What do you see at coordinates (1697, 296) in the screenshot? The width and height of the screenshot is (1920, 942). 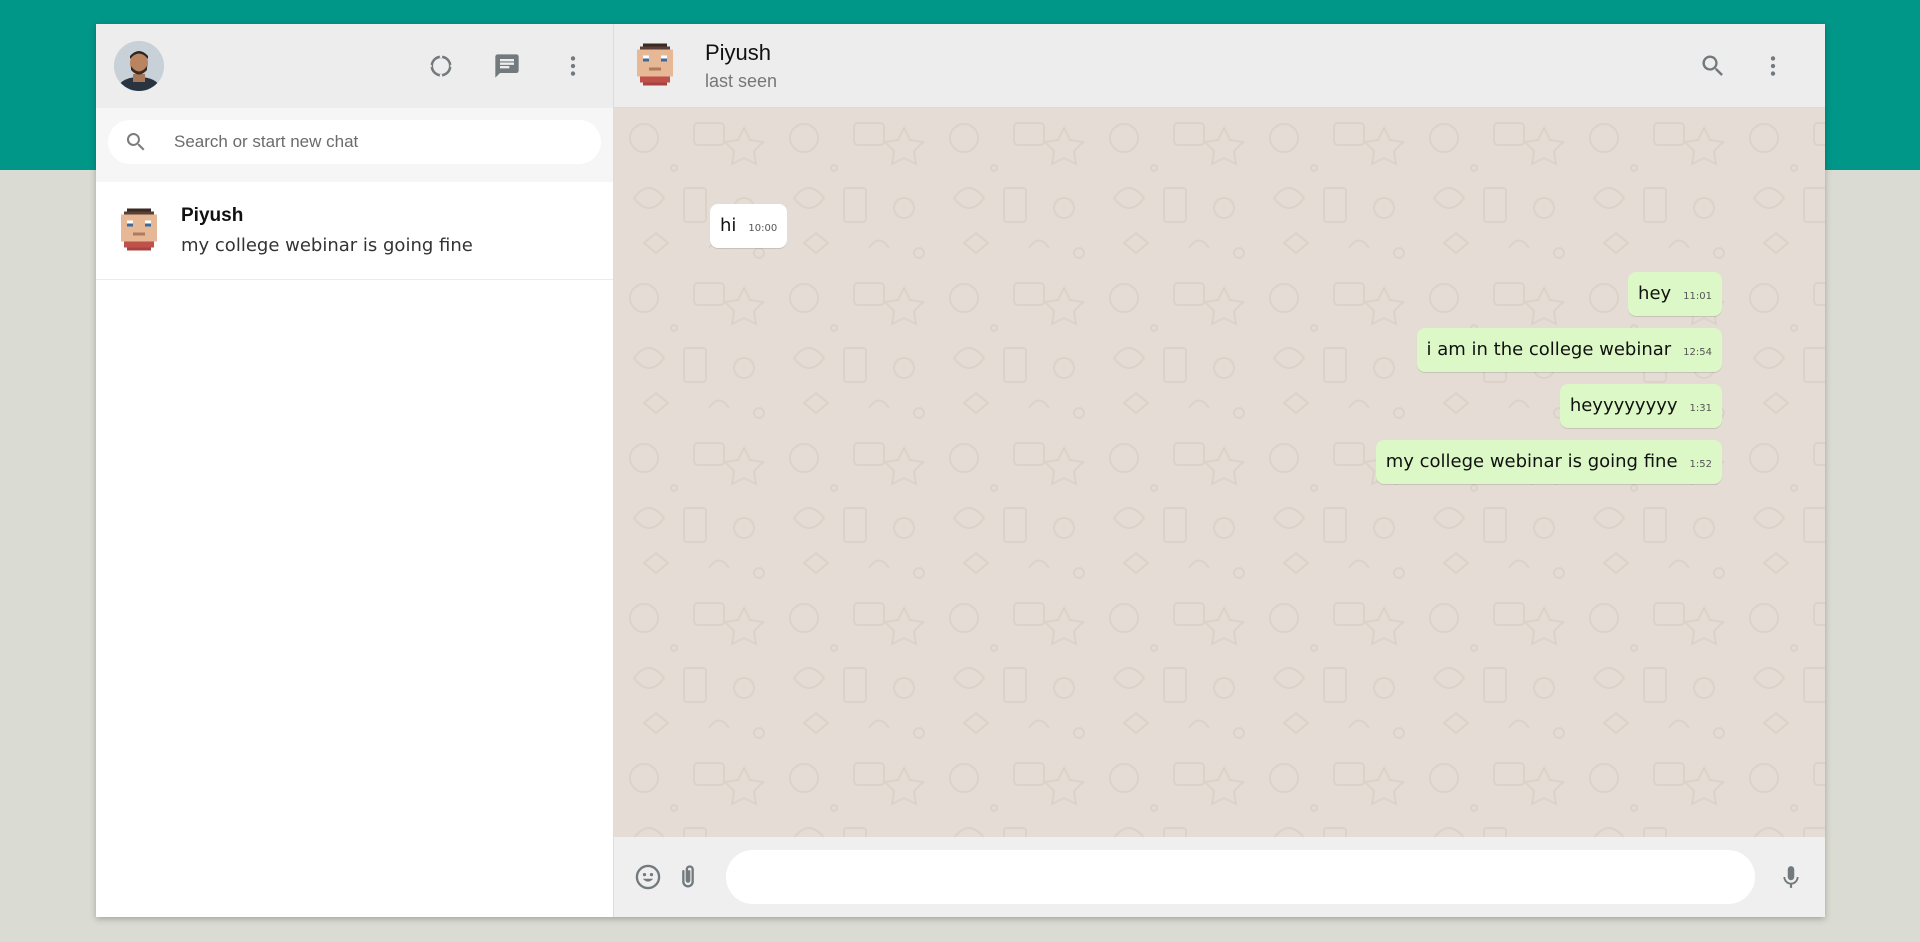 I see `message-time: 11:01` at bounding box center [1697, 296].